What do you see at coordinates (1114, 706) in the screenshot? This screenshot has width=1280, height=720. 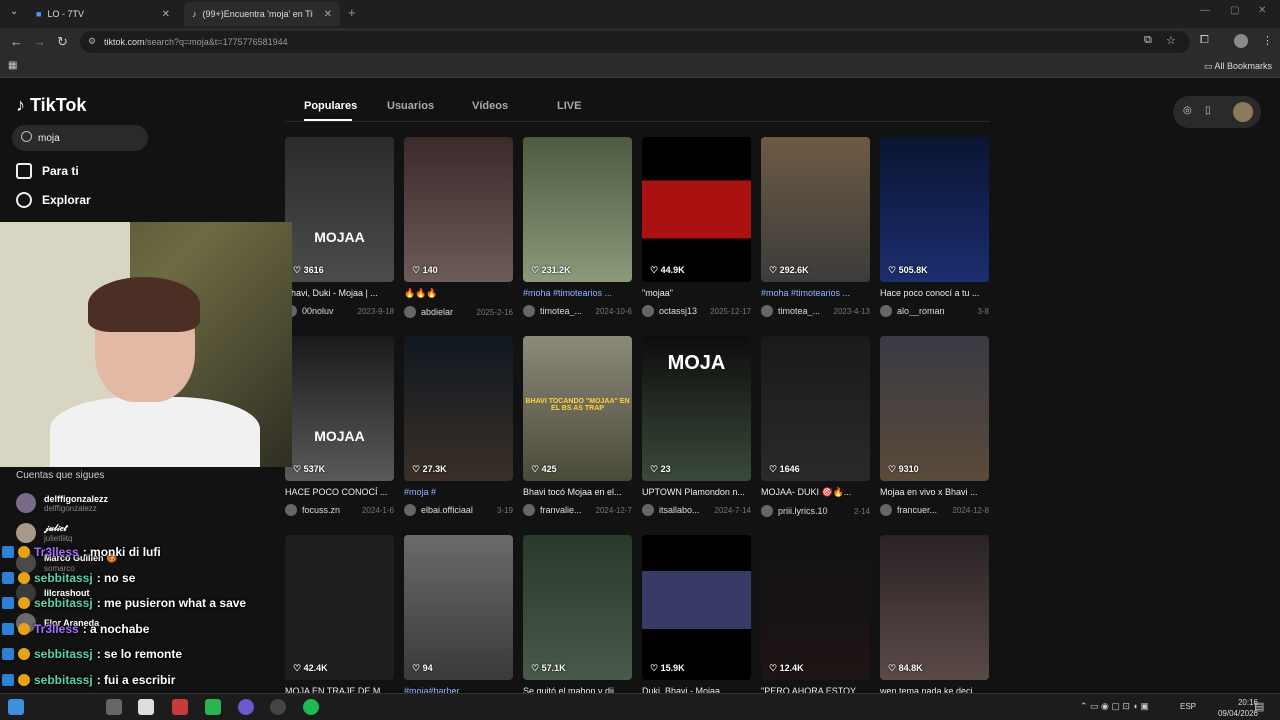 I see `tray-icons: ⌃ ▭ ◉ ▢ ⊡ ◖ ▣` at bounding box center [1114, 706].